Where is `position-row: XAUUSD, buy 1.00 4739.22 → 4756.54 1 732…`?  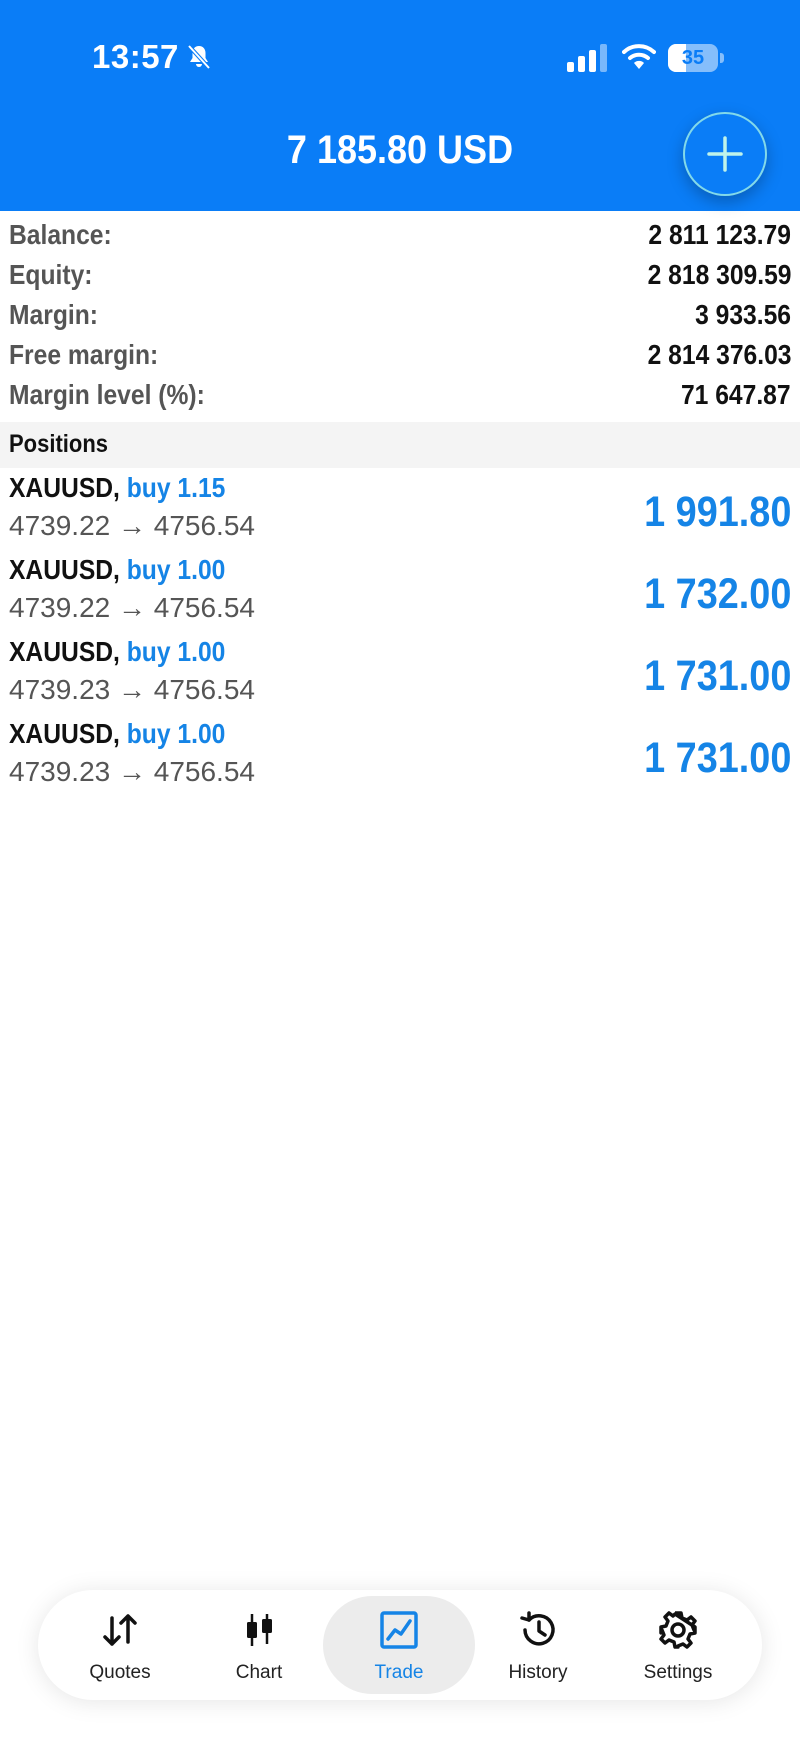
position-row: XAUUSD, buy 1.00 4739.22 → 4756.54 1 732… is located at coordinates (400, 593).